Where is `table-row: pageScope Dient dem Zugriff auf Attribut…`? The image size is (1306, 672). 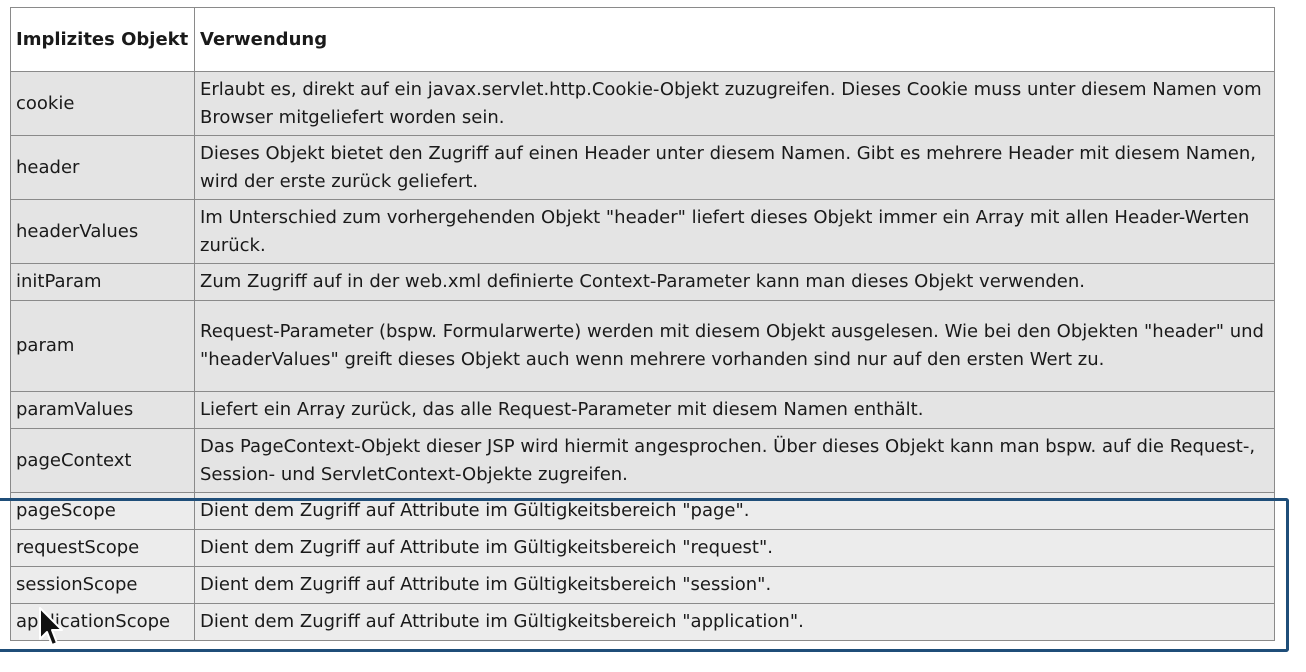
table-row: pageScope Dient dem Zugriff auf Attribut… is located at coordinates (642, 511).